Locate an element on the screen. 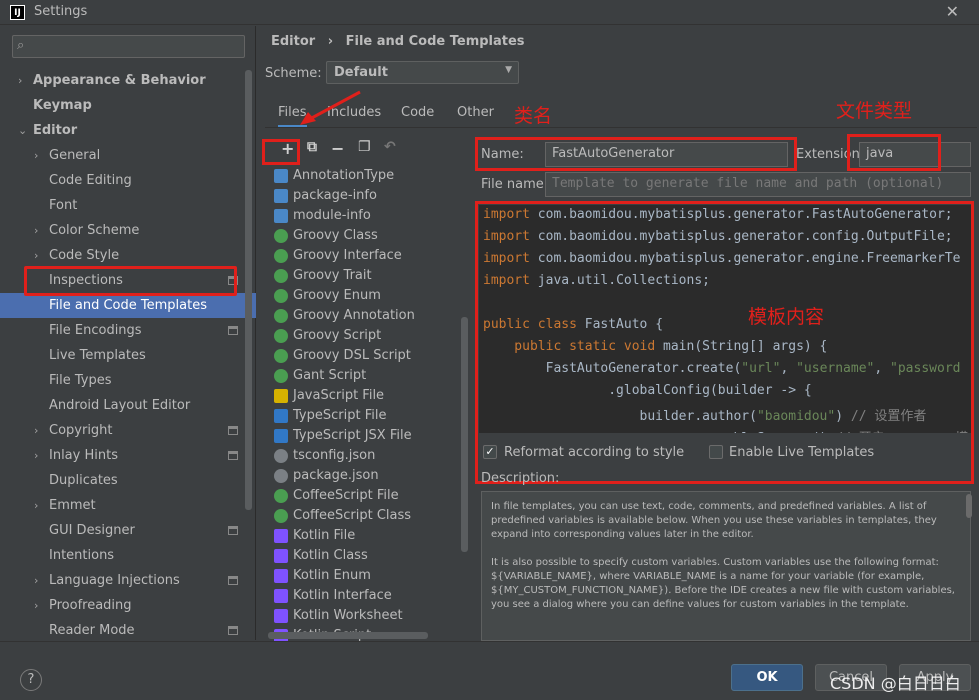 This screenshot has width=979, height=700. description-scrollbar is located at coordinates (969, 506).